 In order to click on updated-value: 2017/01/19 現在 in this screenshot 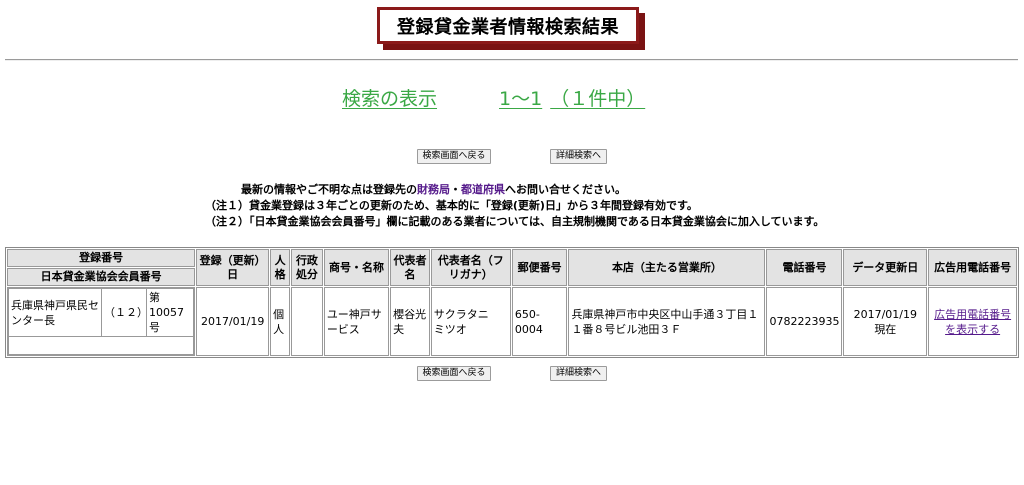, I will do `click(885, 321)`.